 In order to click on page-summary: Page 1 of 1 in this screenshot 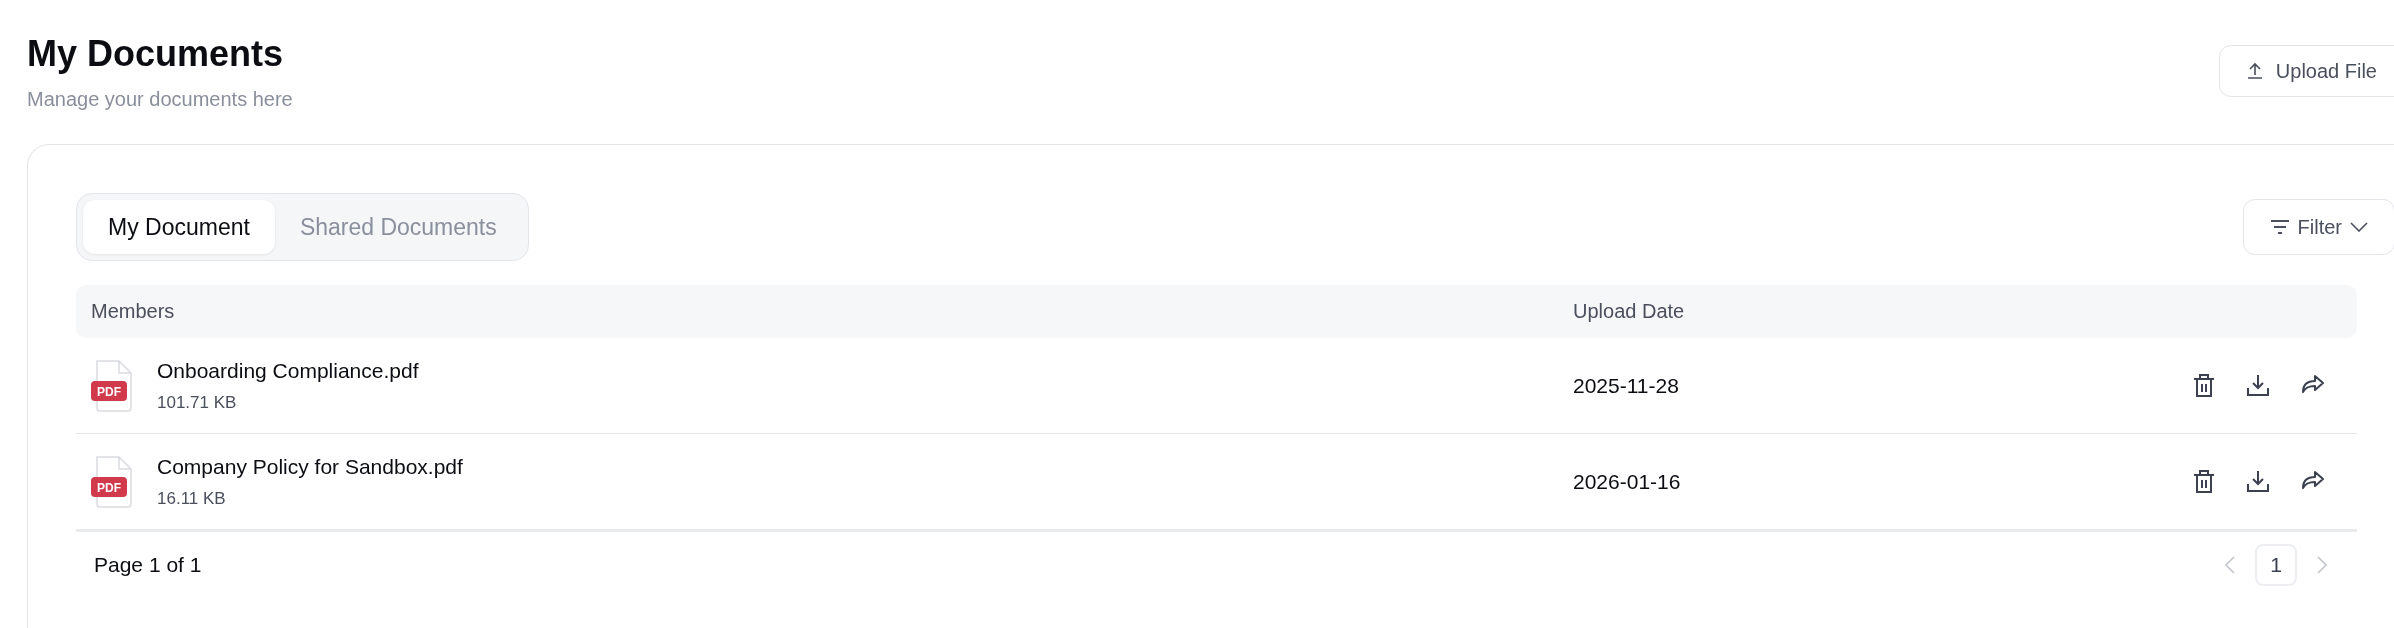, I will do `click(147, 565)`.